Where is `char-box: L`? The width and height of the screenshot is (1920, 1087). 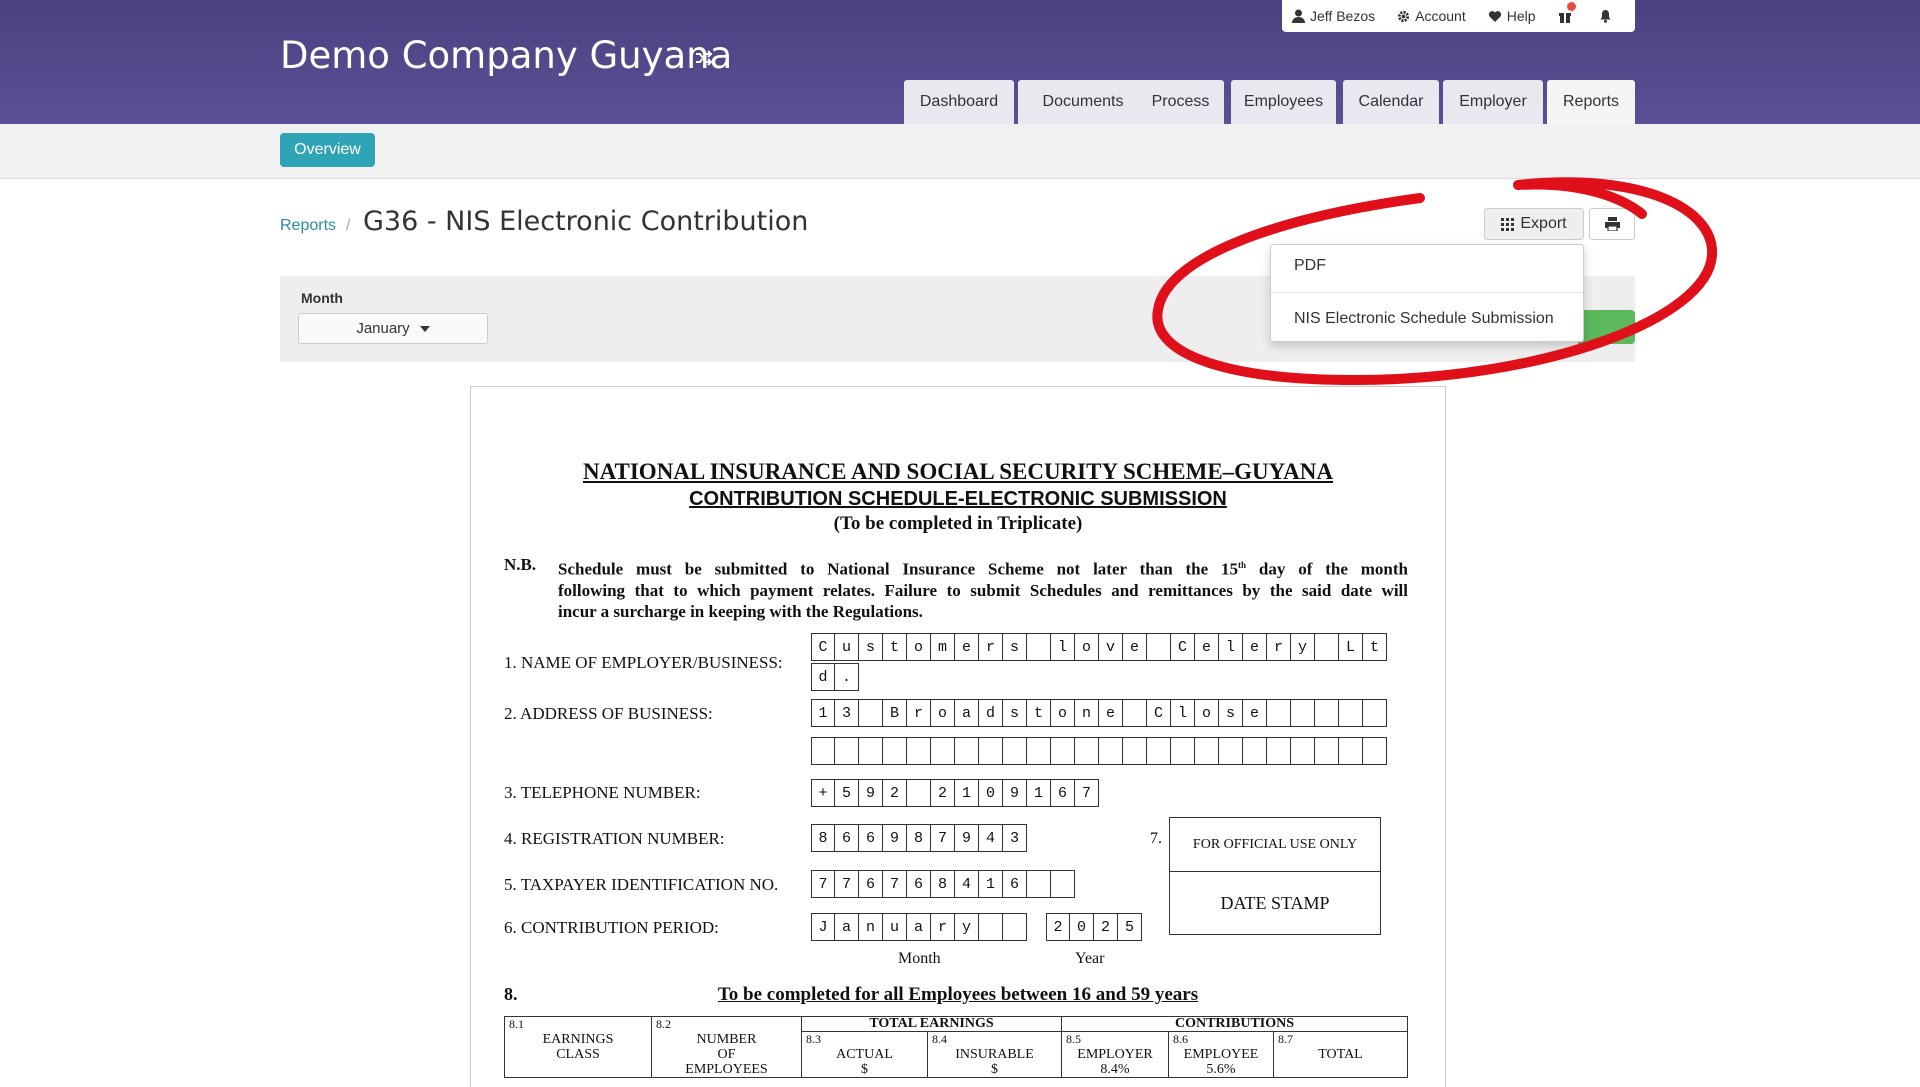 char-box: L is located at coordinates (1351, 647).